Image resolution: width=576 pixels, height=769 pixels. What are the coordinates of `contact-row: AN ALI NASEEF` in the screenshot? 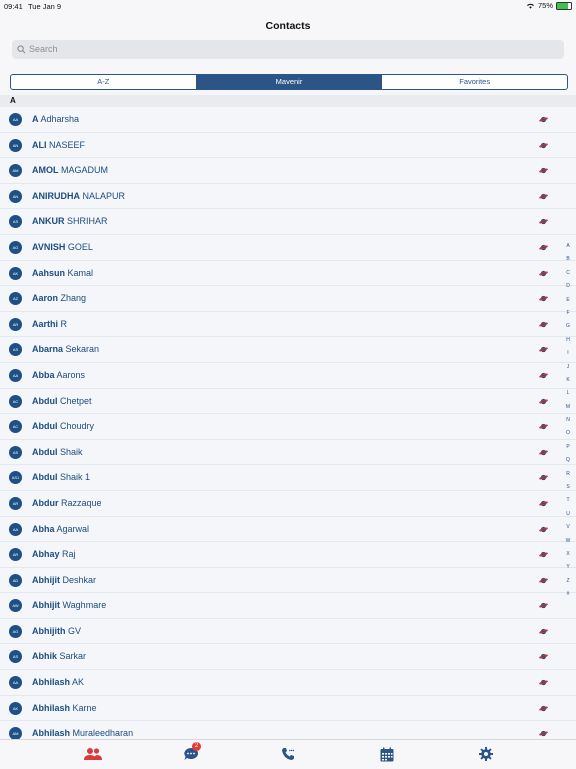 It's located at (288, 145).